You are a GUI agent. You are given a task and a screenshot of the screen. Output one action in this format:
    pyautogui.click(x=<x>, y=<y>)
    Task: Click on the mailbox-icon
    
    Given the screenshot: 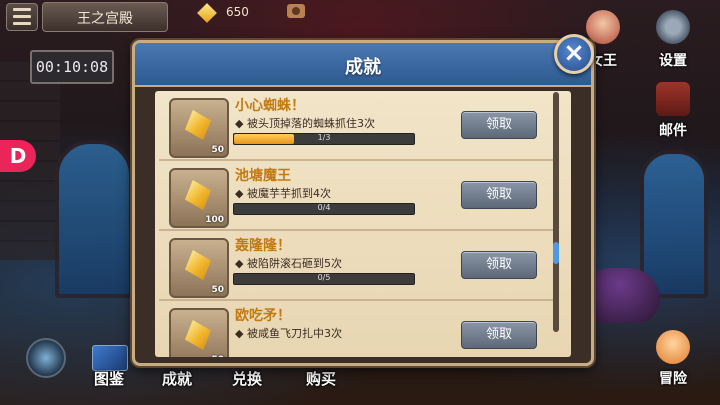 What is the action you would take?
    pyautogui.click(x=673, y=99)
    